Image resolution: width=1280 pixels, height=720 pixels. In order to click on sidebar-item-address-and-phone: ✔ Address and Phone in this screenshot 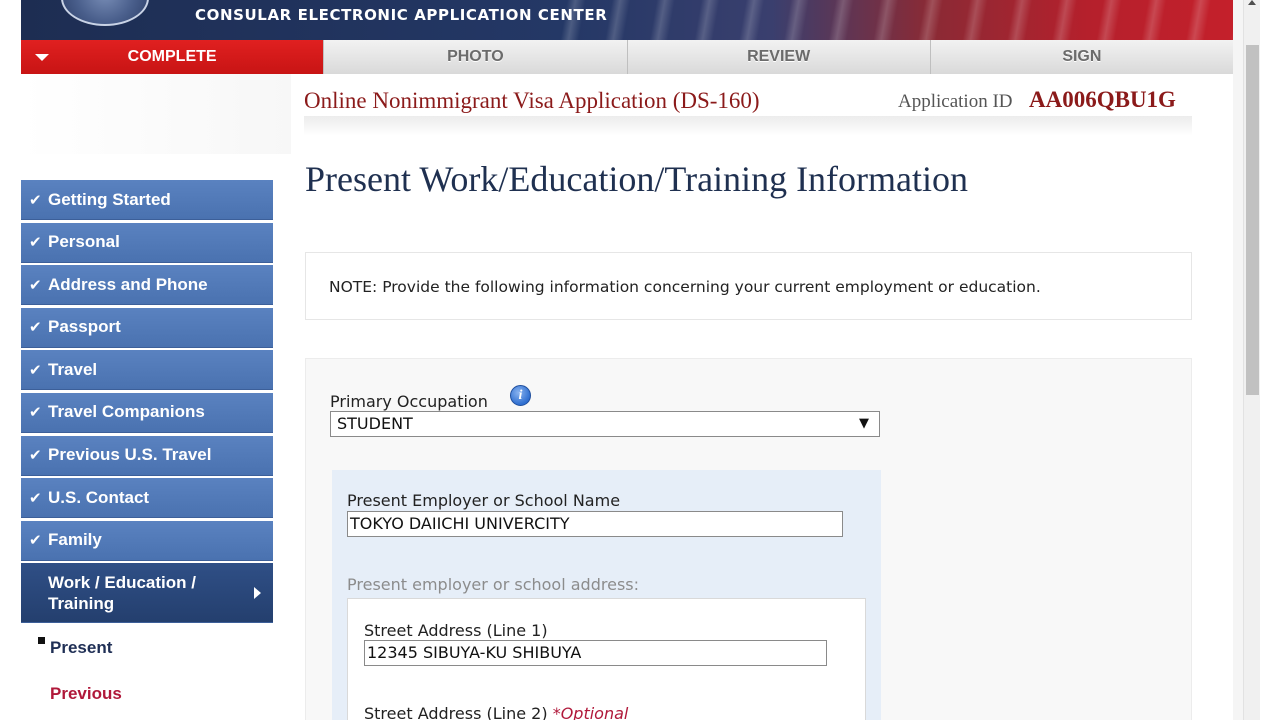, I will do `click(147, 285)`.